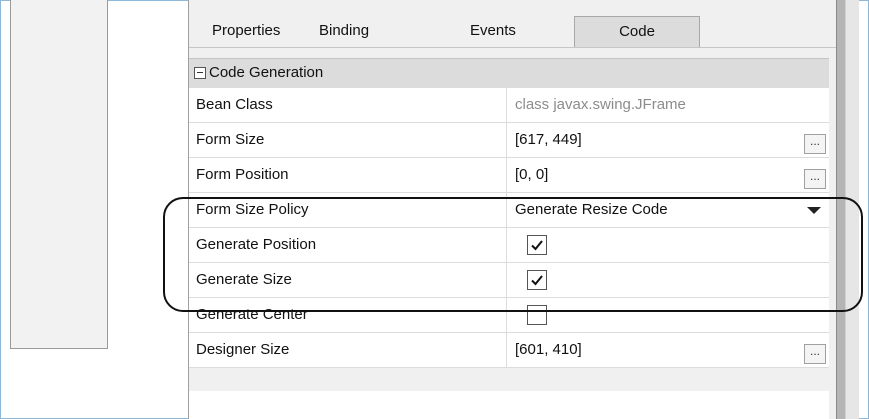  Describe the element at coordinates (531, 174) in the screenshot. I see `property-value: [0, 0]` at that location.